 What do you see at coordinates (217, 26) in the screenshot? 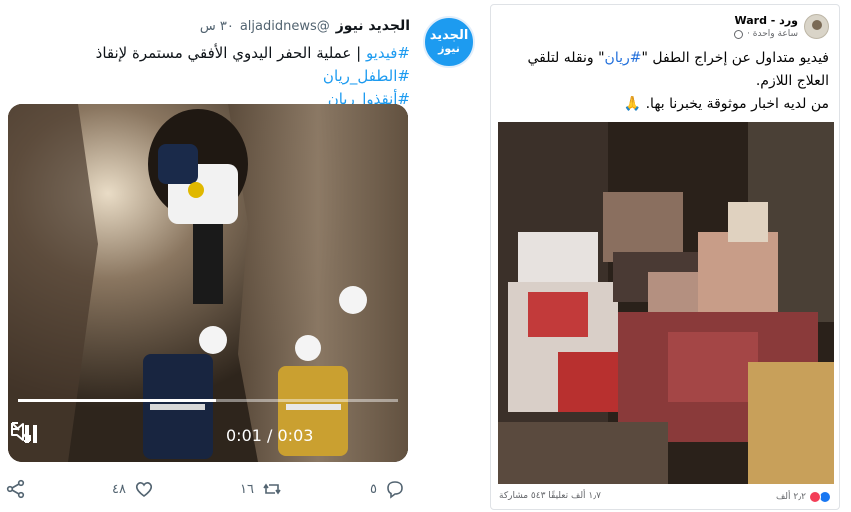
I see `tweet-time: ٣٠ س` at bounding box center [217, 26].